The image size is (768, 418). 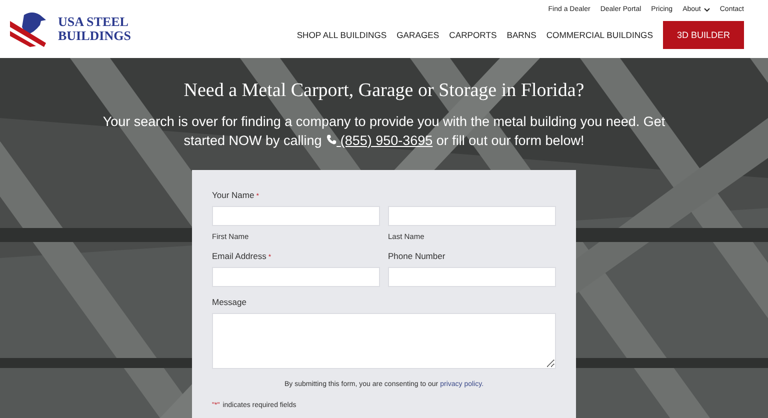 I want to click on hero-title: Need a Metal Carport, Garage or Storage in Florida?, so click(x=384, y=91).